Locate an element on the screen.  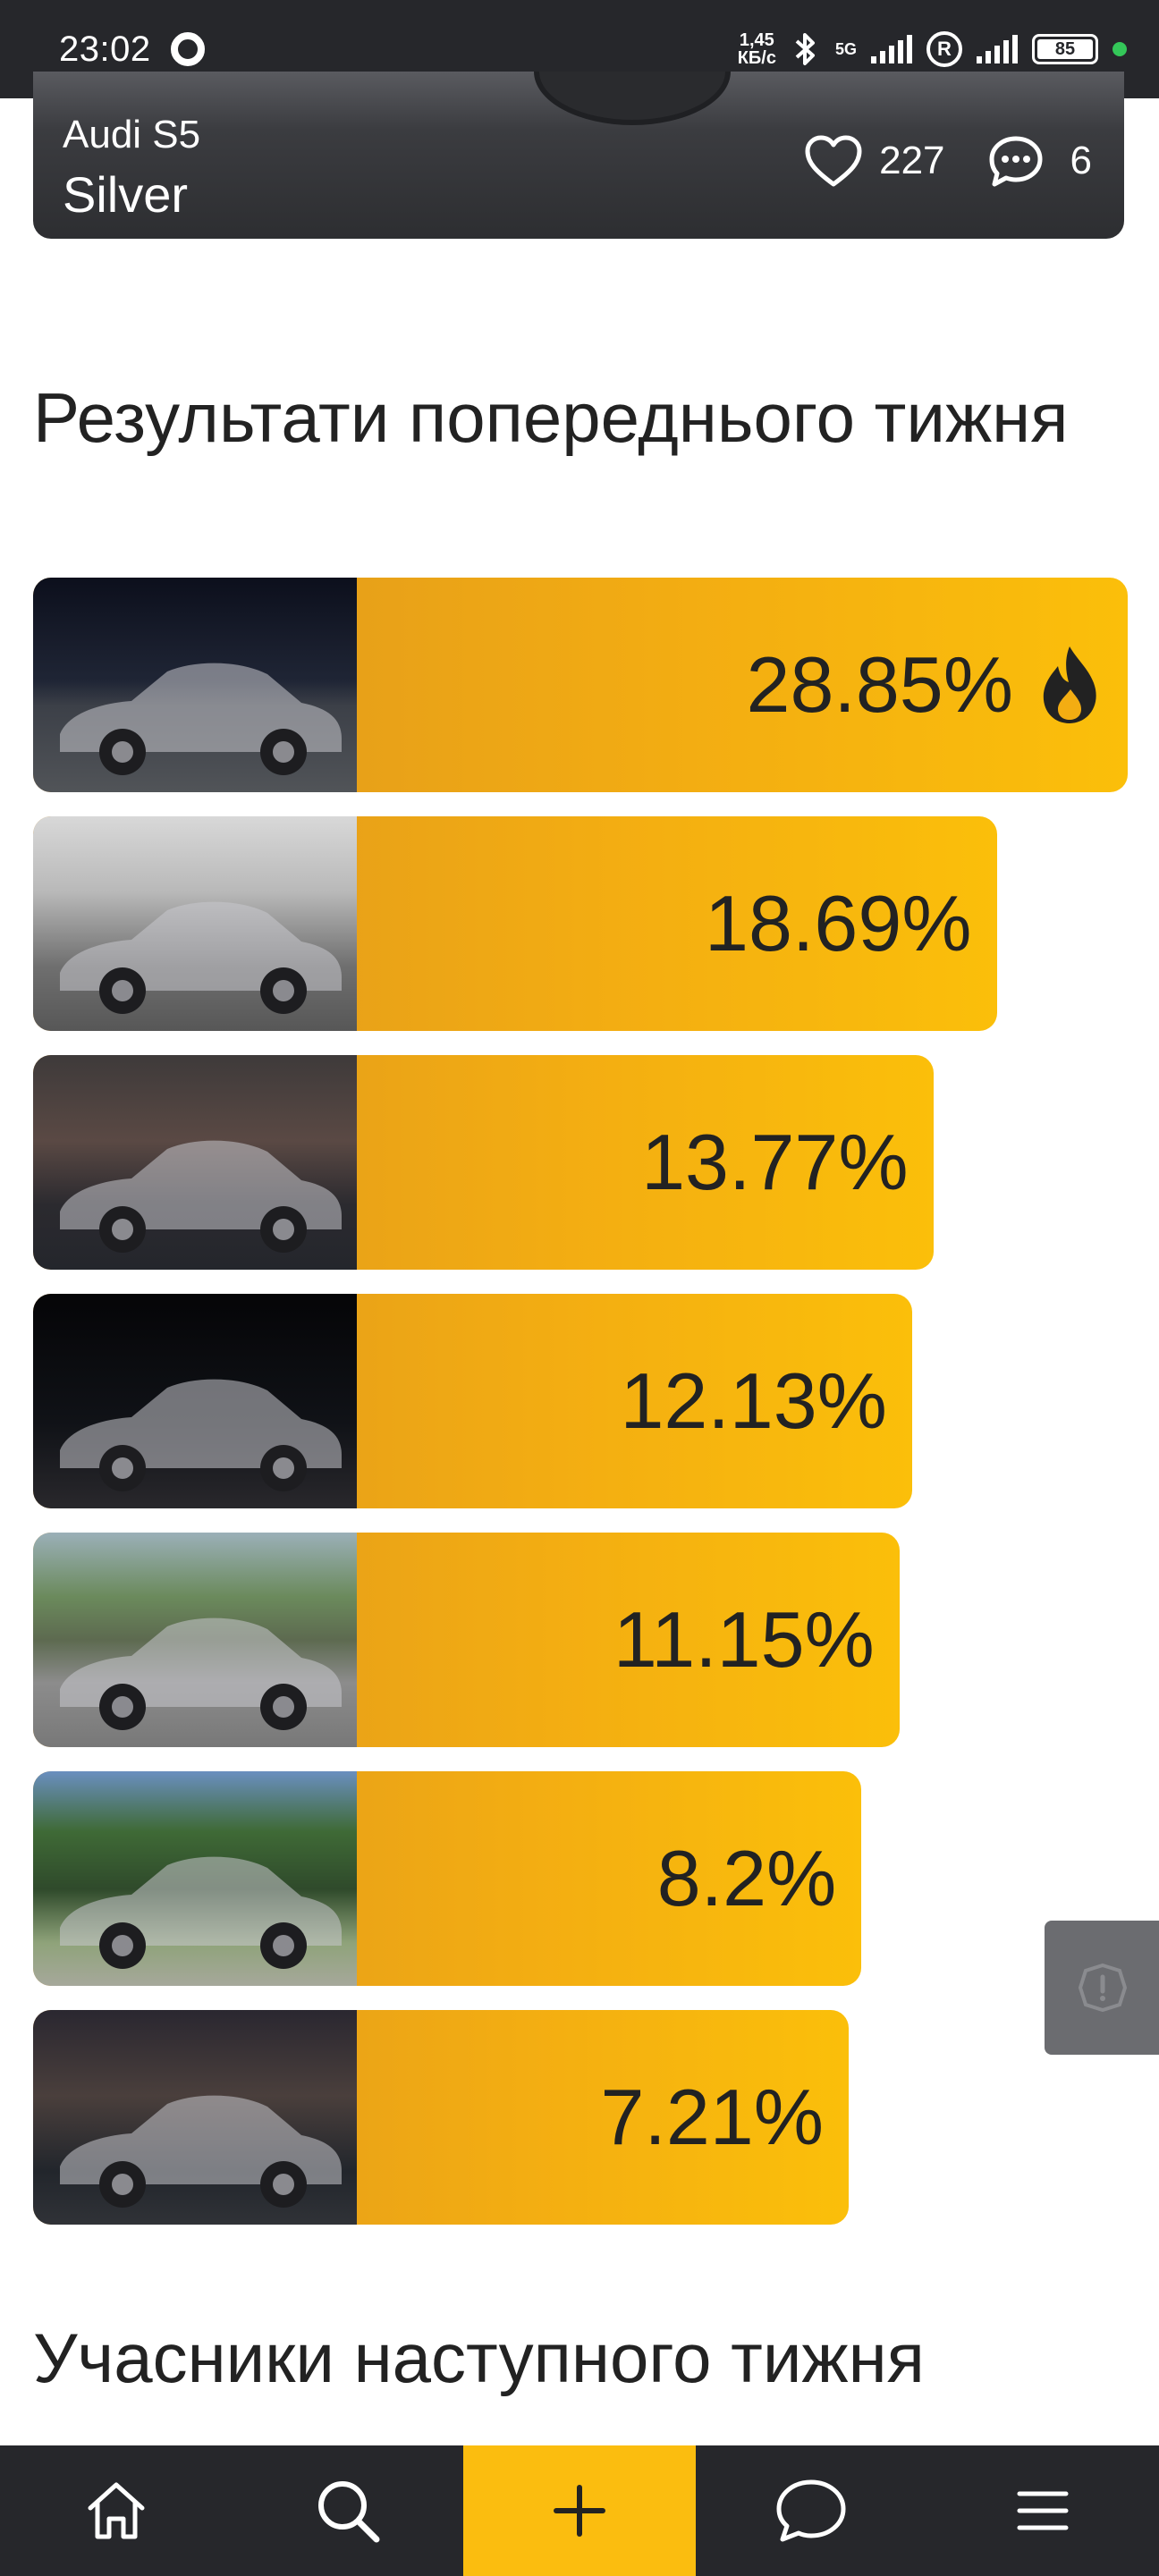
chat-icon is located at coordinates (811, 2510).